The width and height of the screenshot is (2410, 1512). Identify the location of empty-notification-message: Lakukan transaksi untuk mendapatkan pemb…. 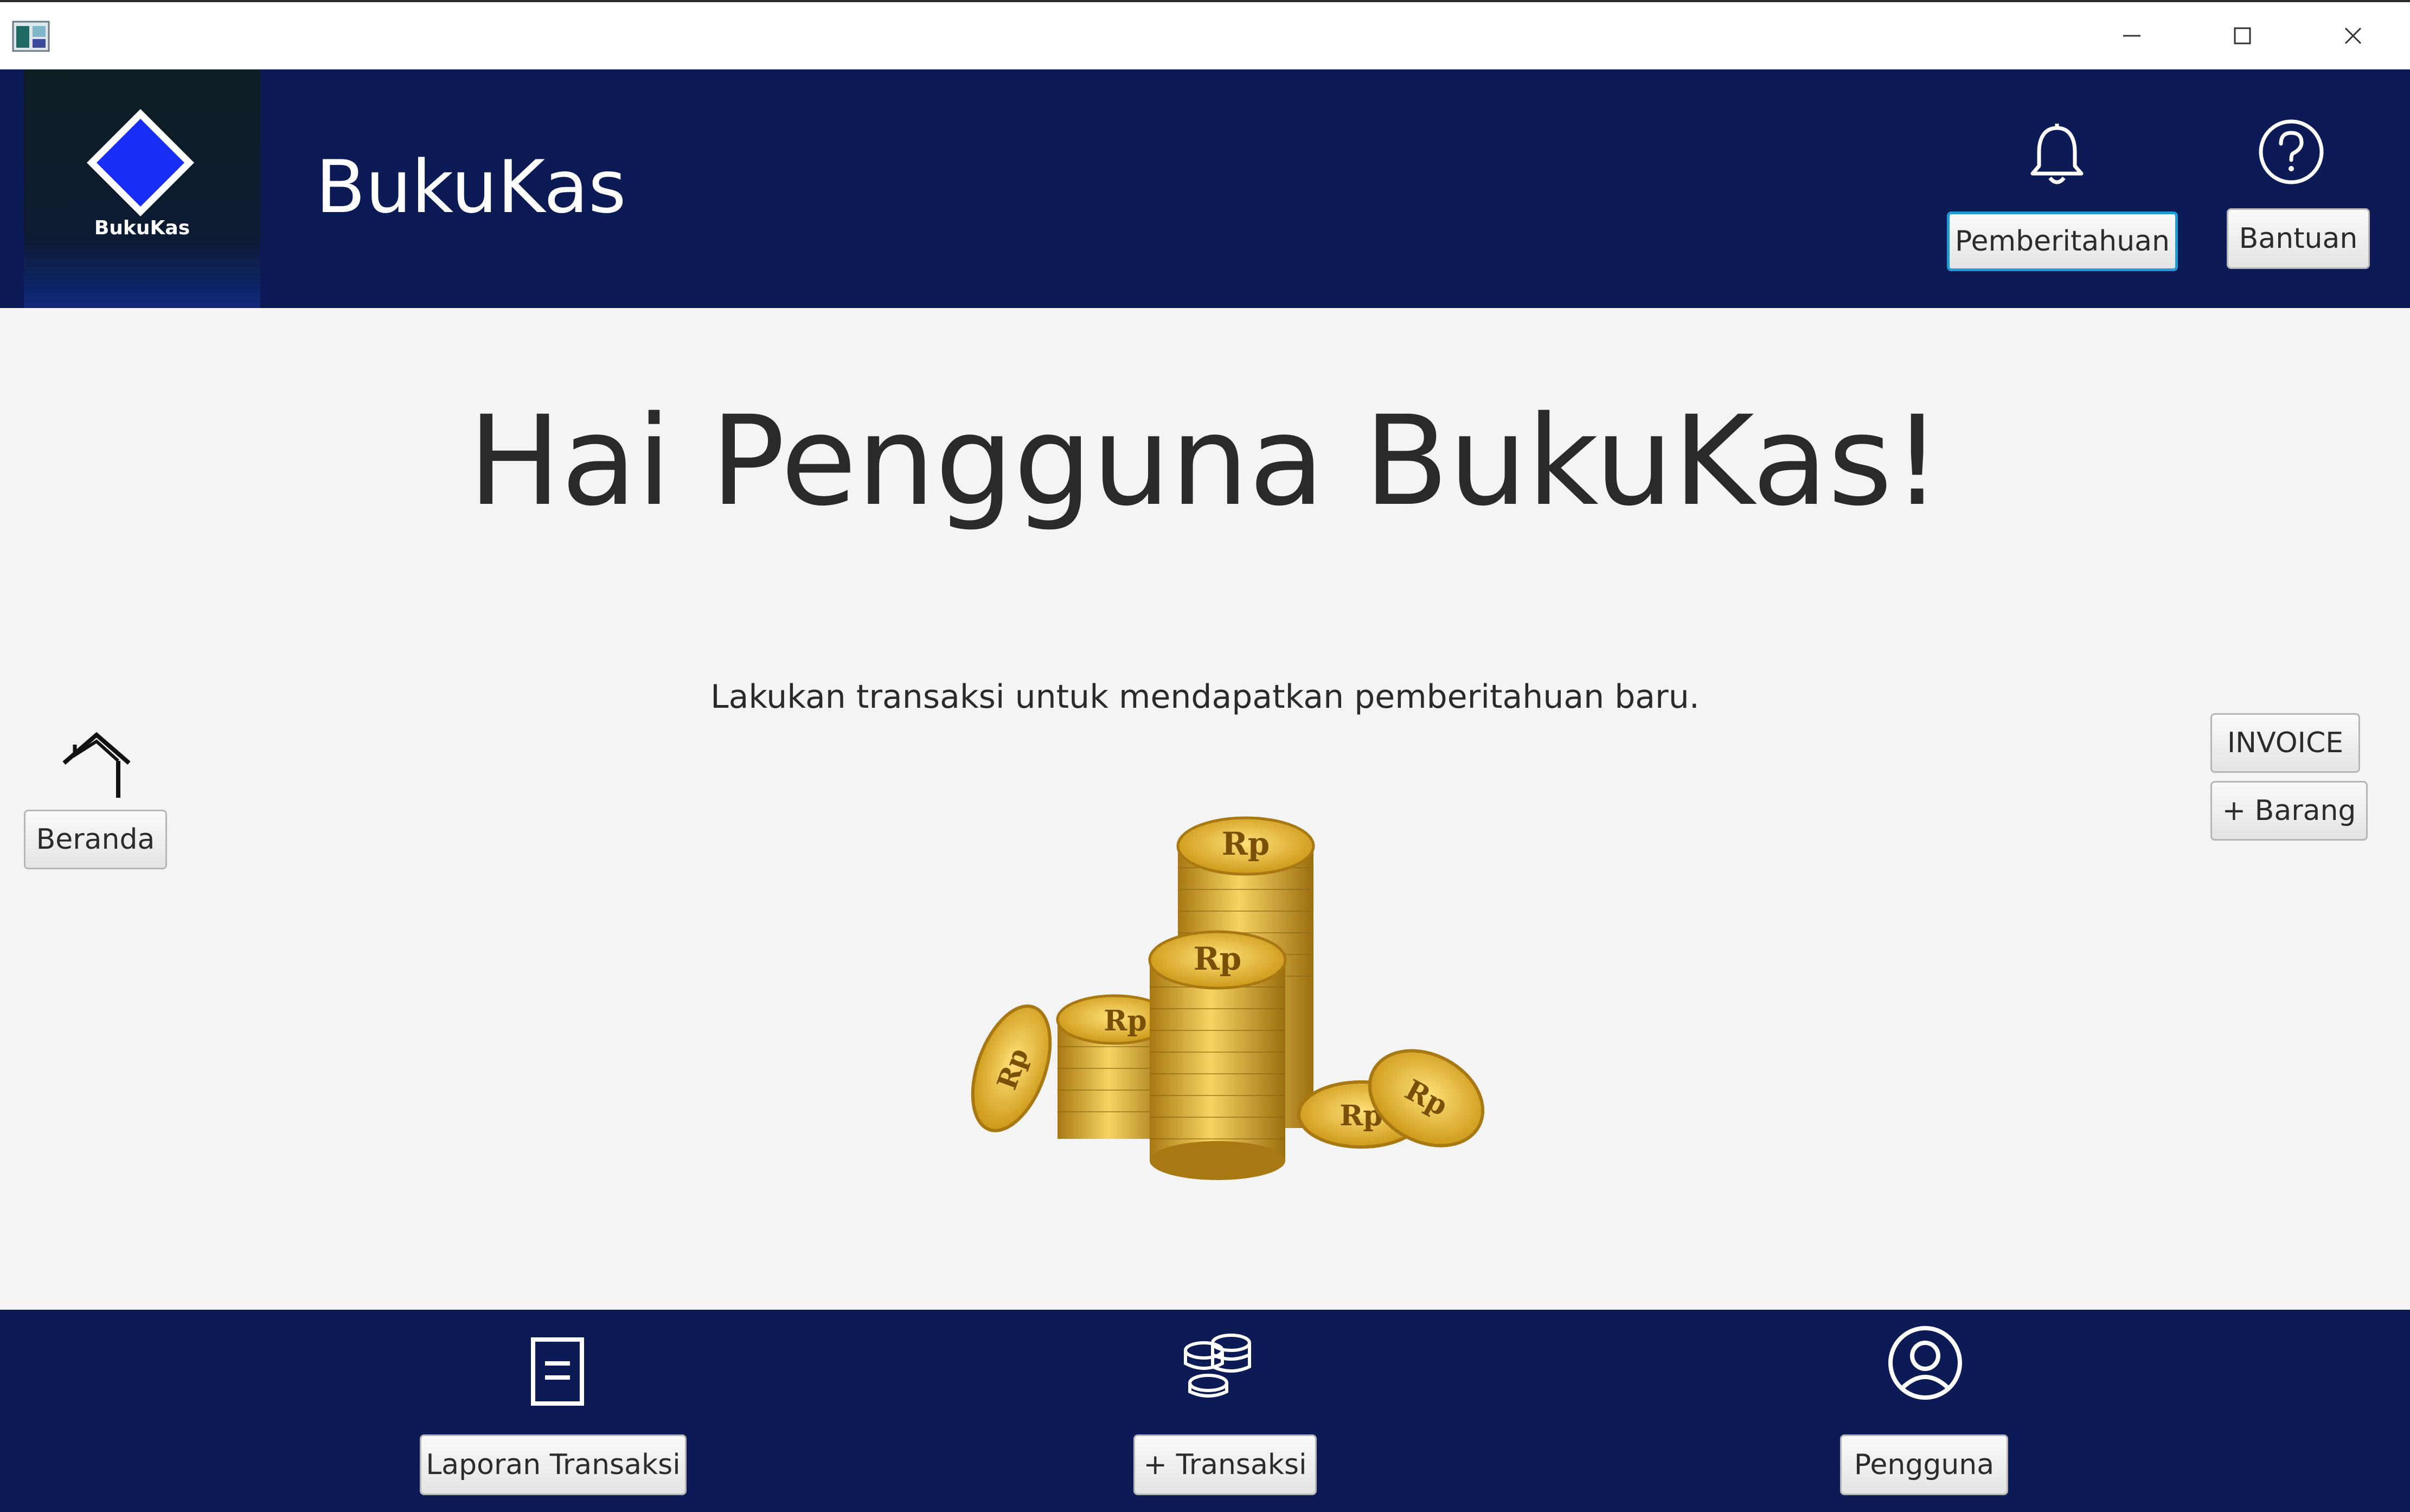
(1205, 697).